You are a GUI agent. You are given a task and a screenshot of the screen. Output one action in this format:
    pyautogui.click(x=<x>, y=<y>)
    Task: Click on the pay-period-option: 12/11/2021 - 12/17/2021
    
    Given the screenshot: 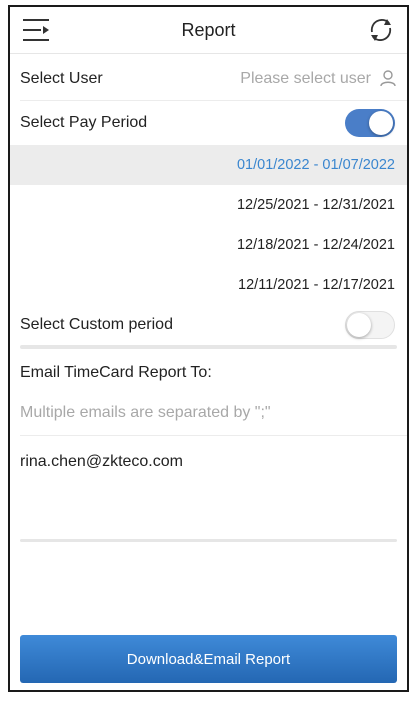 What is the action you would take?
    pyautogui.click(x=208, y=285)
    